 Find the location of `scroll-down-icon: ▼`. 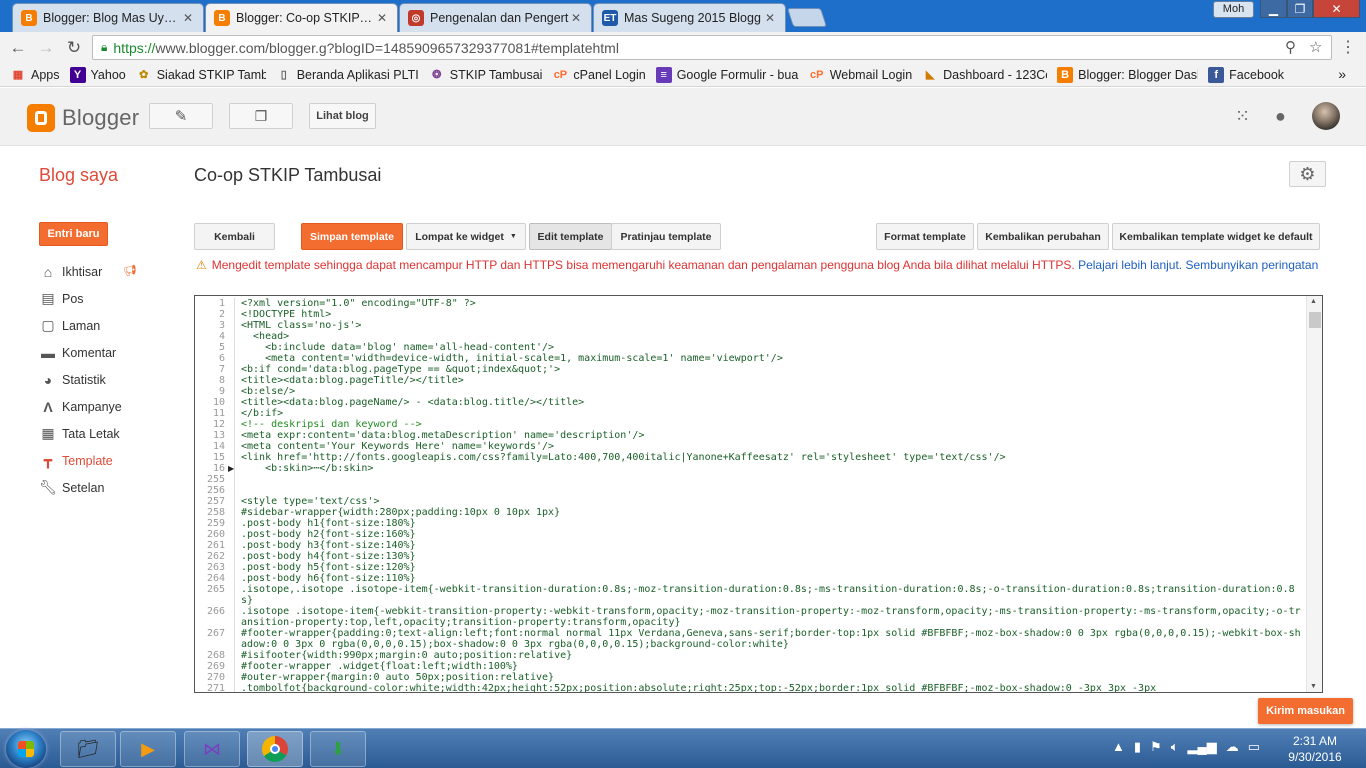

scroll-down-icon: ▼ is located at coordinates (1313, 686).